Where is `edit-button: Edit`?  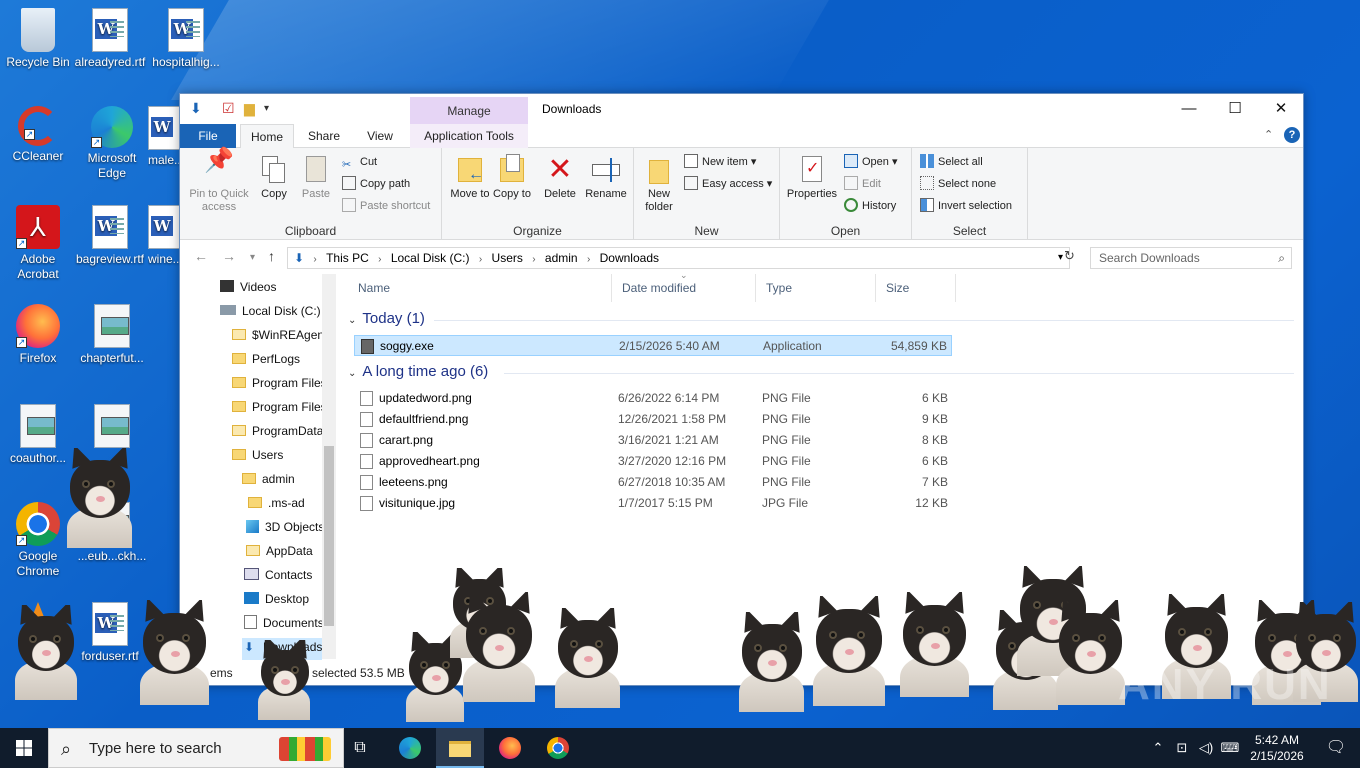
edit-button: Edit is located at coordinates (862, 184).